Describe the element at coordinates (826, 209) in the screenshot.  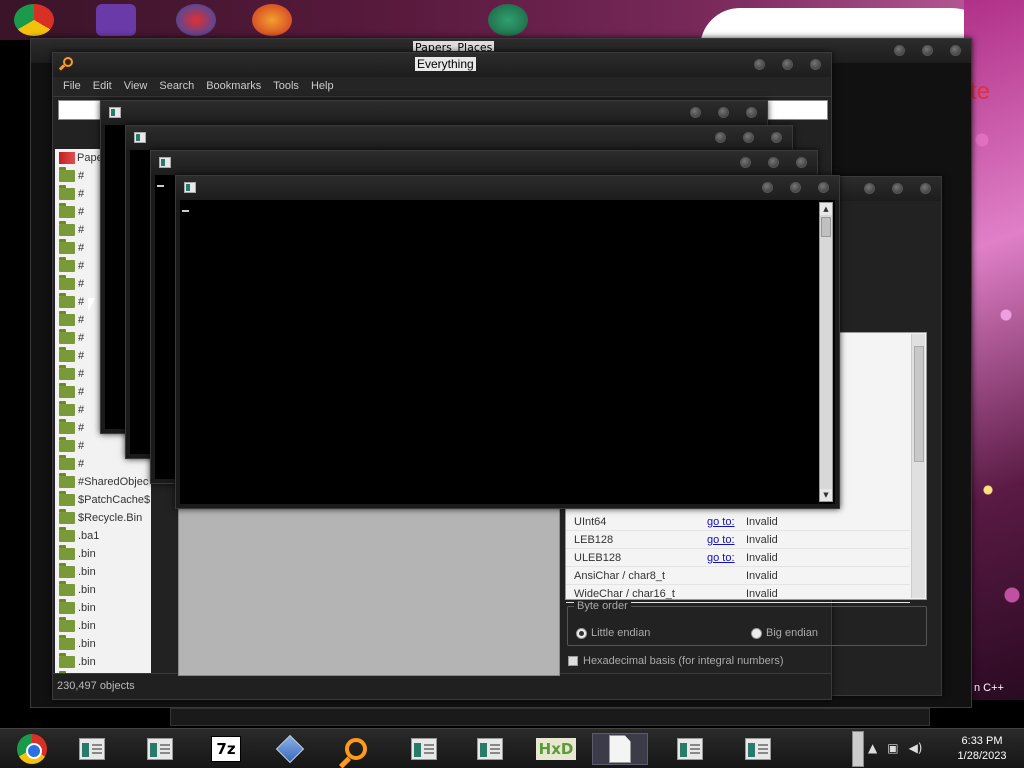
I see `scroll-up-arrow-icon: ▲` at that location.